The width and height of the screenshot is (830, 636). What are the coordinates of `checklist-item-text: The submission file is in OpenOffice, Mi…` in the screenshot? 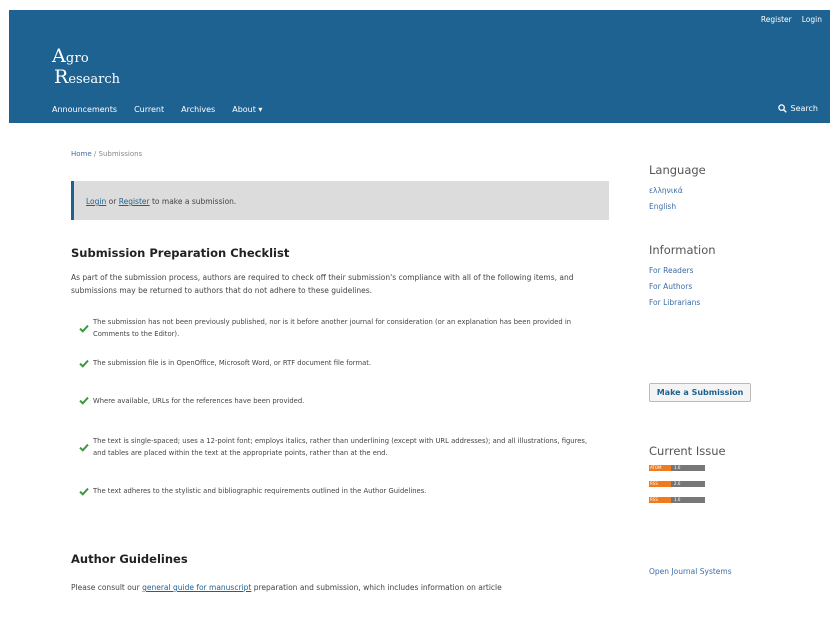 It's located at (232, 363).